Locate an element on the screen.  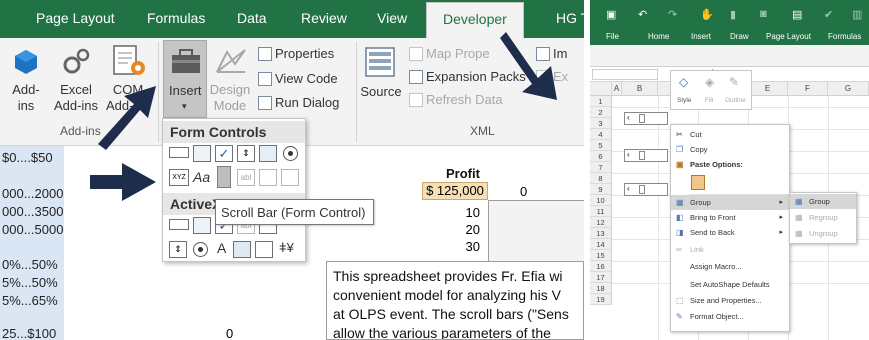
gridline is located at coordinates (658, 218).